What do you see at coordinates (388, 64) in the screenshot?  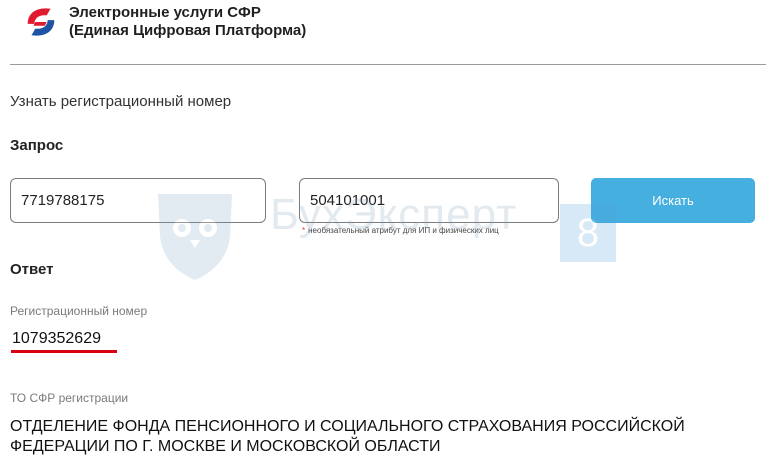 I see `header-divider` at bounding box center [388, 64].